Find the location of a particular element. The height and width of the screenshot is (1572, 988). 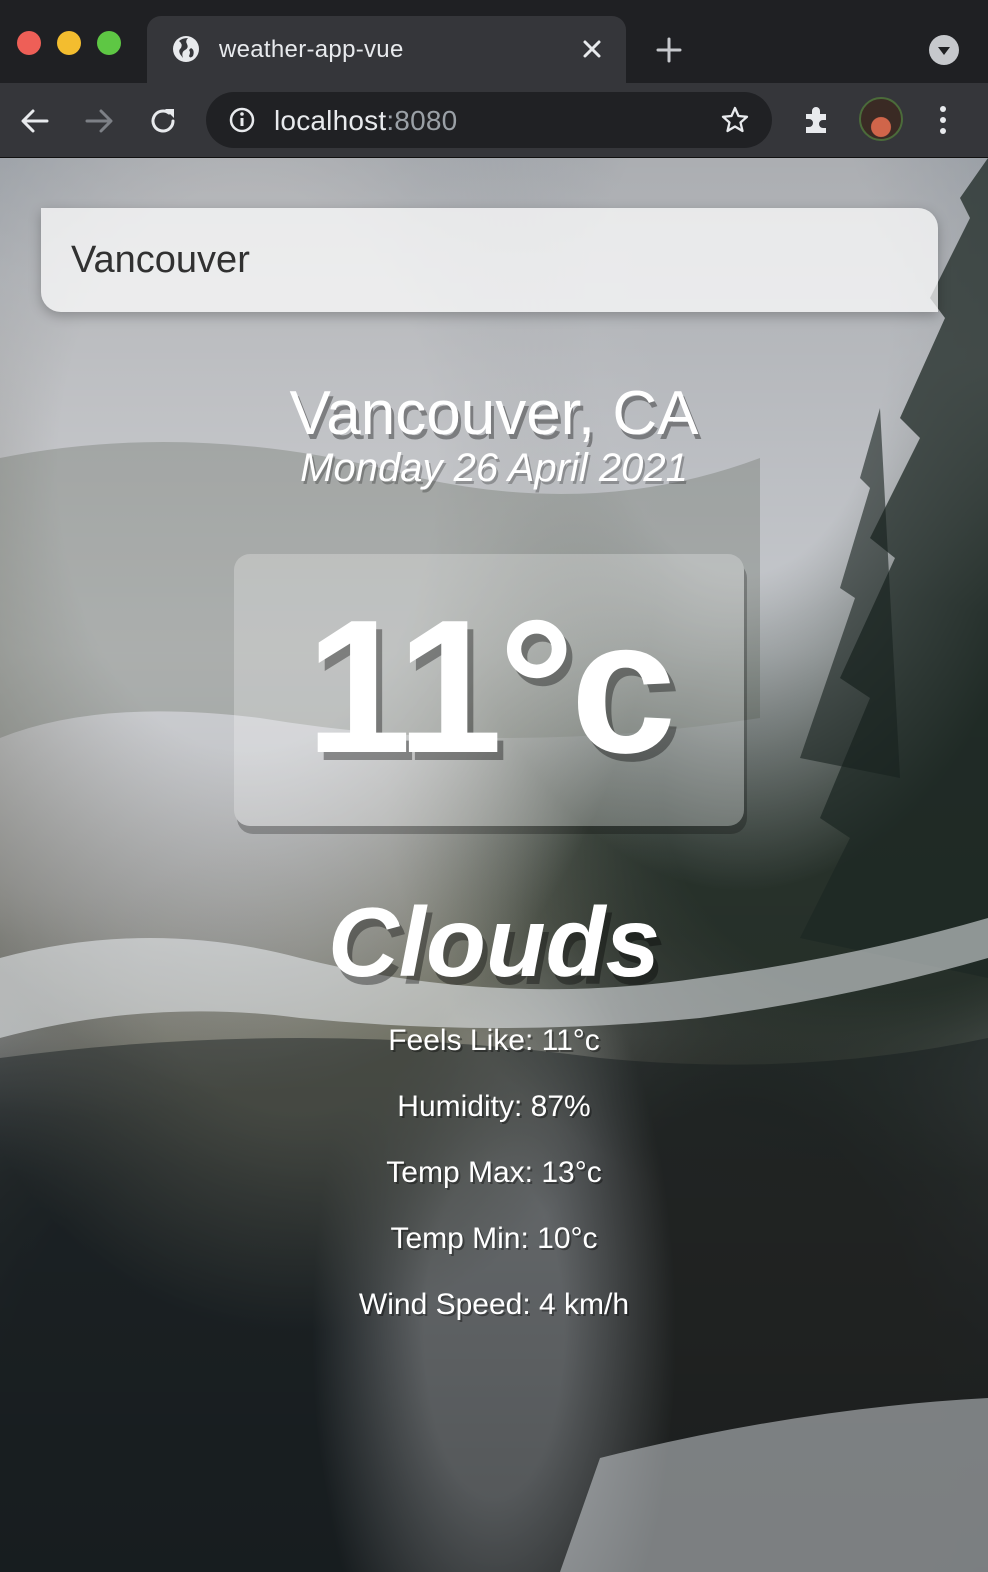

url-text: localhost:8080 is located at coordinates (365, 121).